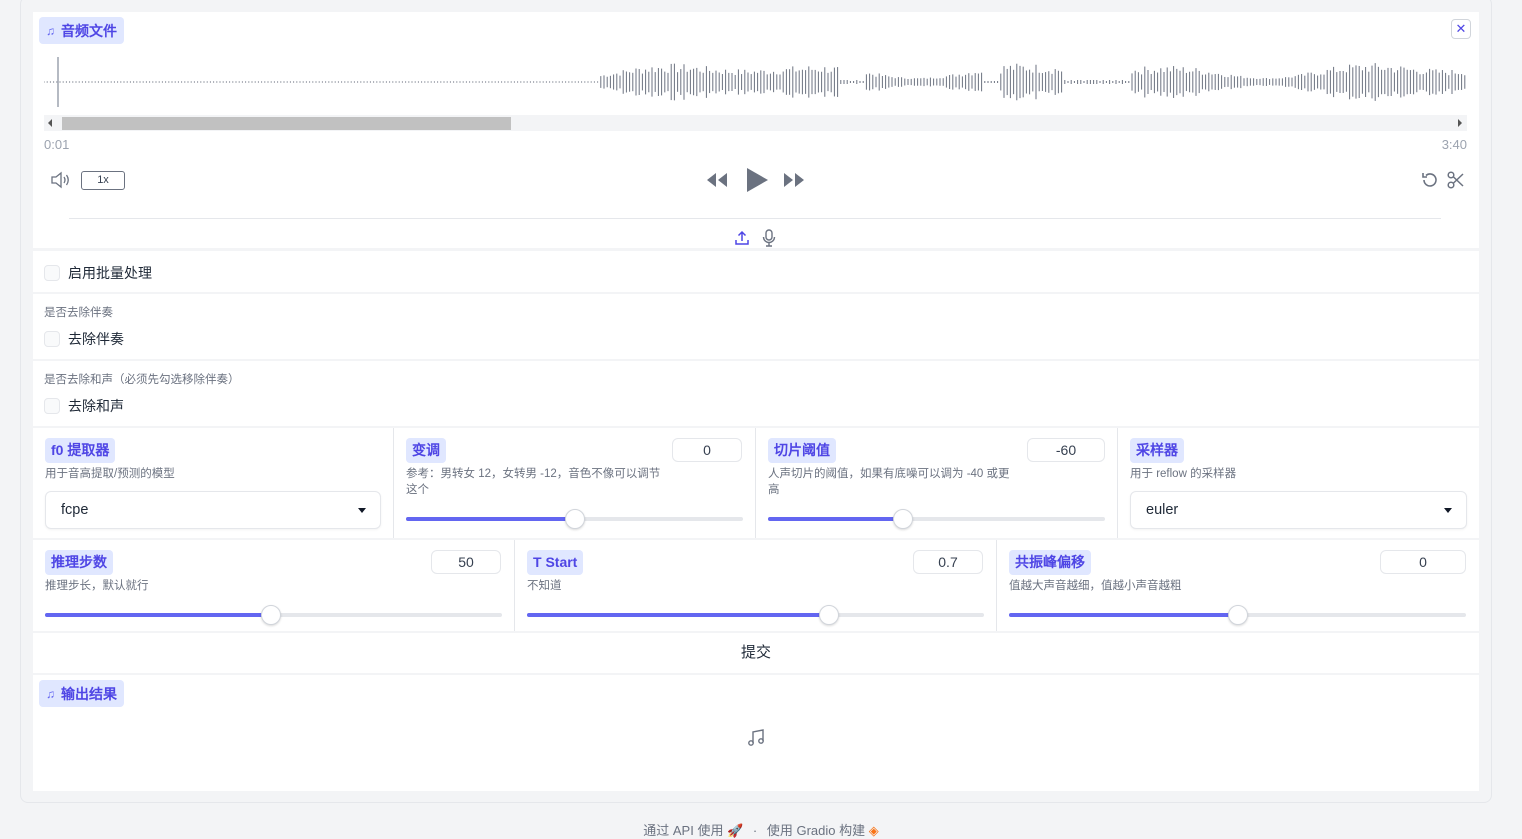  What do you see at coordinates (533, 474) in the screenshot?
I see `pitch-info-line1: 参考：男转女 12，女转男 -12，音色不像可以调节` at bounding box center [533, 474].